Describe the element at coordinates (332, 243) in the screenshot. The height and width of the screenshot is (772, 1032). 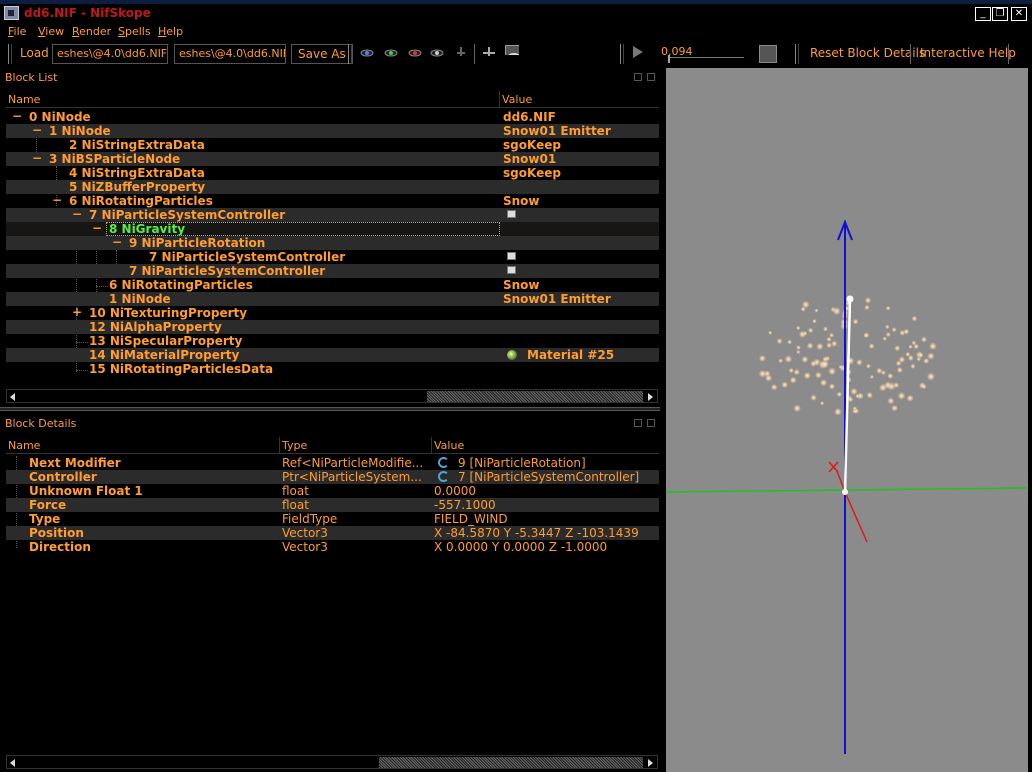
I see `block-row: − 9 NiParticleRotation` at that location.